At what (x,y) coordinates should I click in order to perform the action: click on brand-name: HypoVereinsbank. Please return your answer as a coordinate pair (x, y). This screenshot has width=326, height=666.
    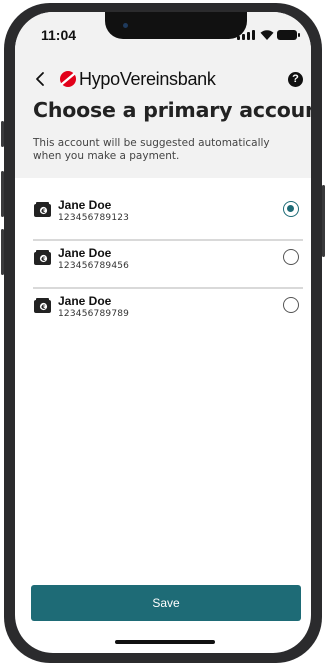
    Looking at the image, I should click on (147, 79).